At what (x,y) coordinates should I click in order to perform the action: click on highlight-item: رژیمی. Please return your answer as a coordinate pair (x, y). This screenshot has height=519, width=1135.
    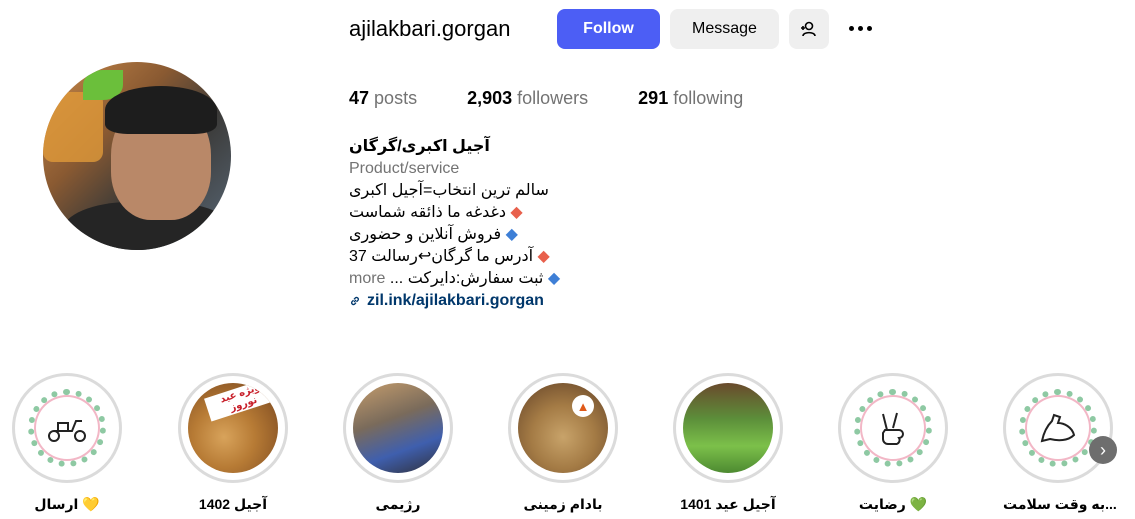
    Looking at the image, I should click on (398, 443).